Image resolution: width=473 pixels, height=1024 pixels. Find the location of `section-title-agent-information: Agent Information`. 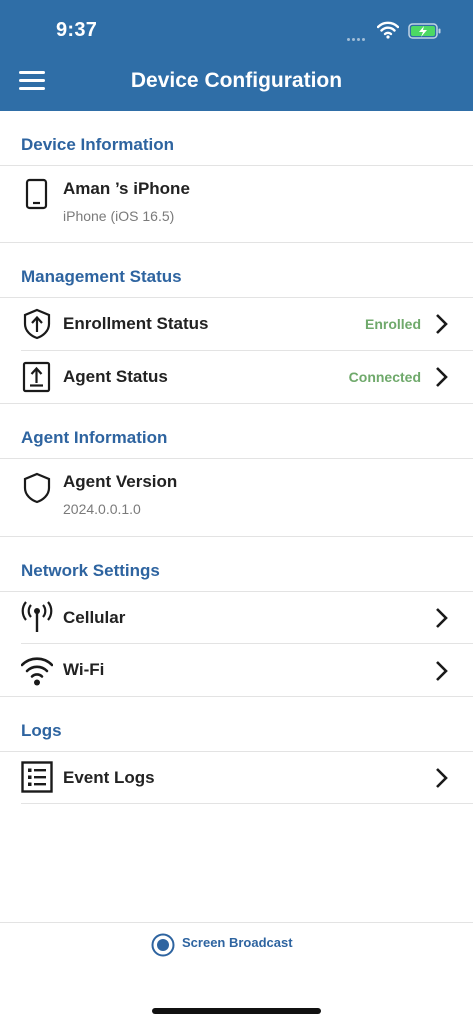

section-title-agent-information: Agent Information is located at coordinates (94, 437).